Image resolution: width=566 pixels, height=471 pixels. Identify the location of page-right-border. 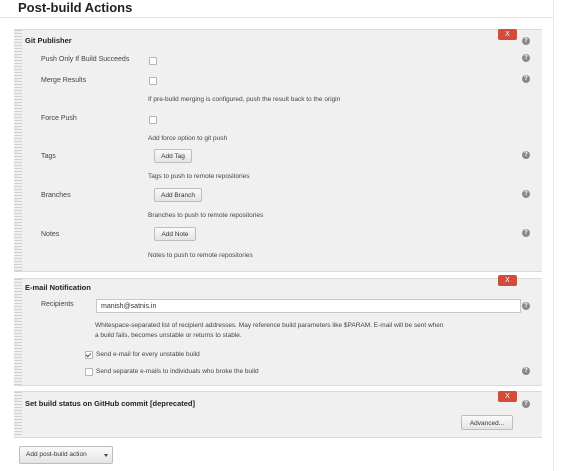
(553, 235).